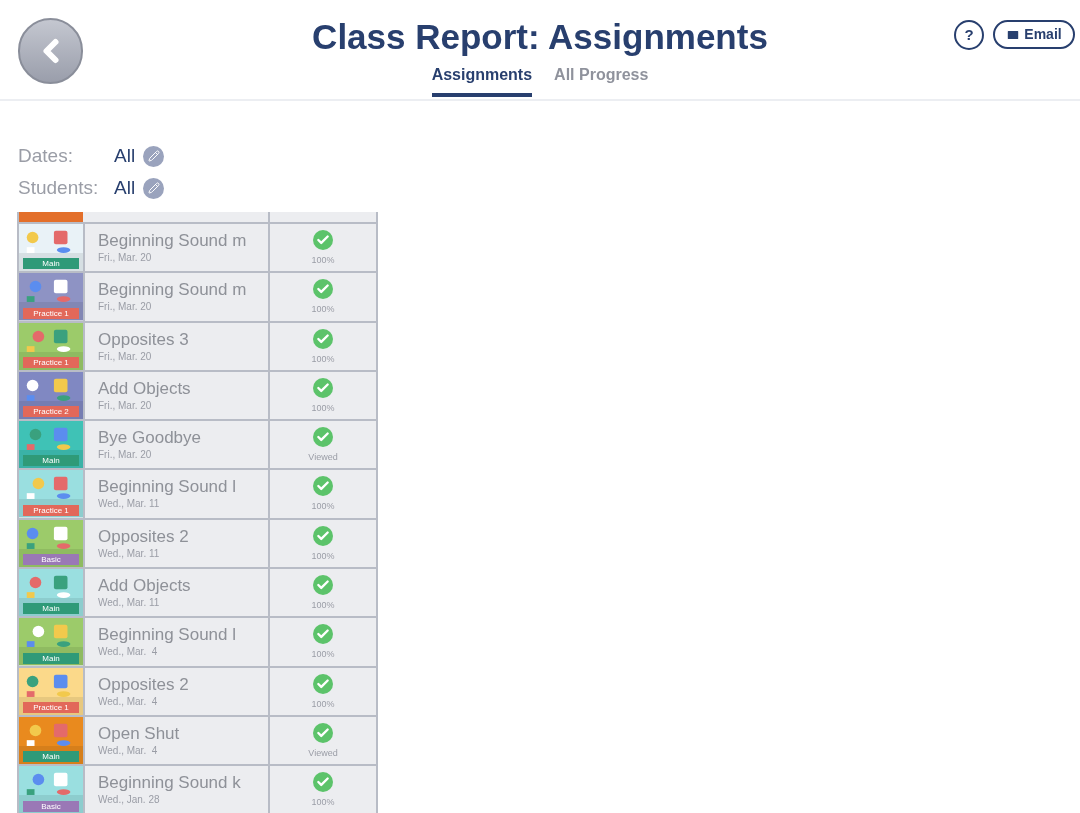  What do you see at coordinates (1034, 34) in the screenshot?
I see `email-button: Email` at bounding box center [1034, 34].